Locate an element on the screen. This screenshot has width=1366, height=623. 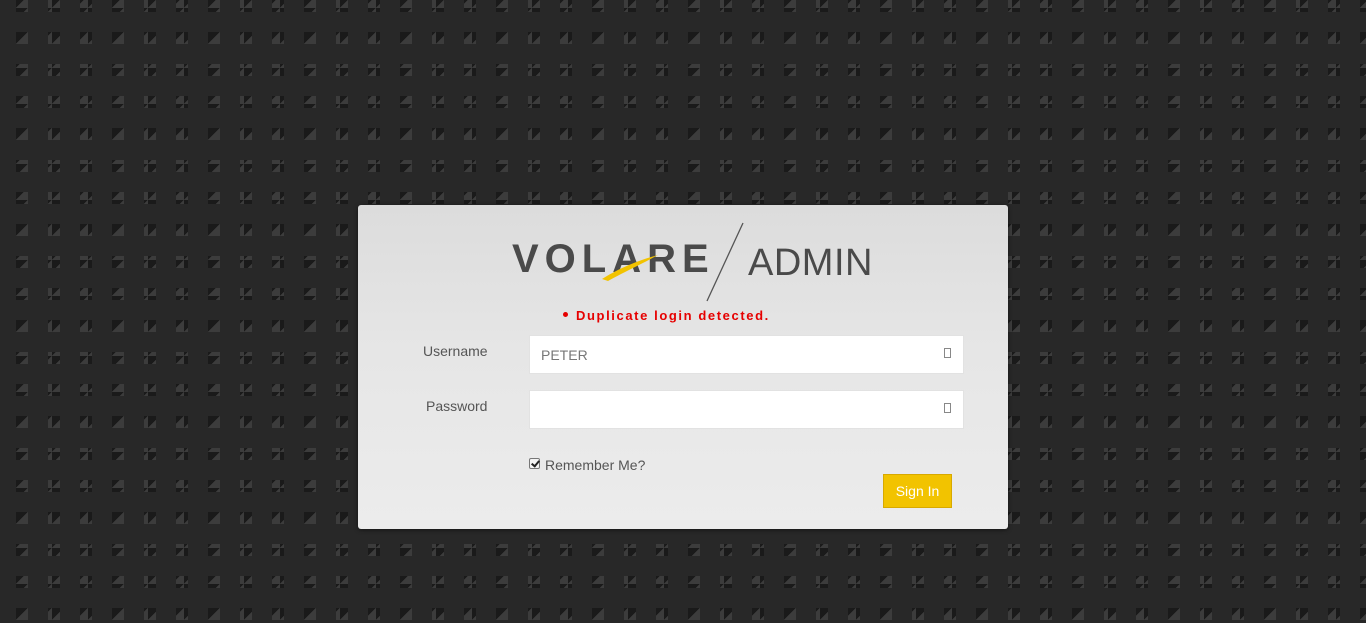
validation-summary: Duplicate login detected. is located at coordinates (666, 316).